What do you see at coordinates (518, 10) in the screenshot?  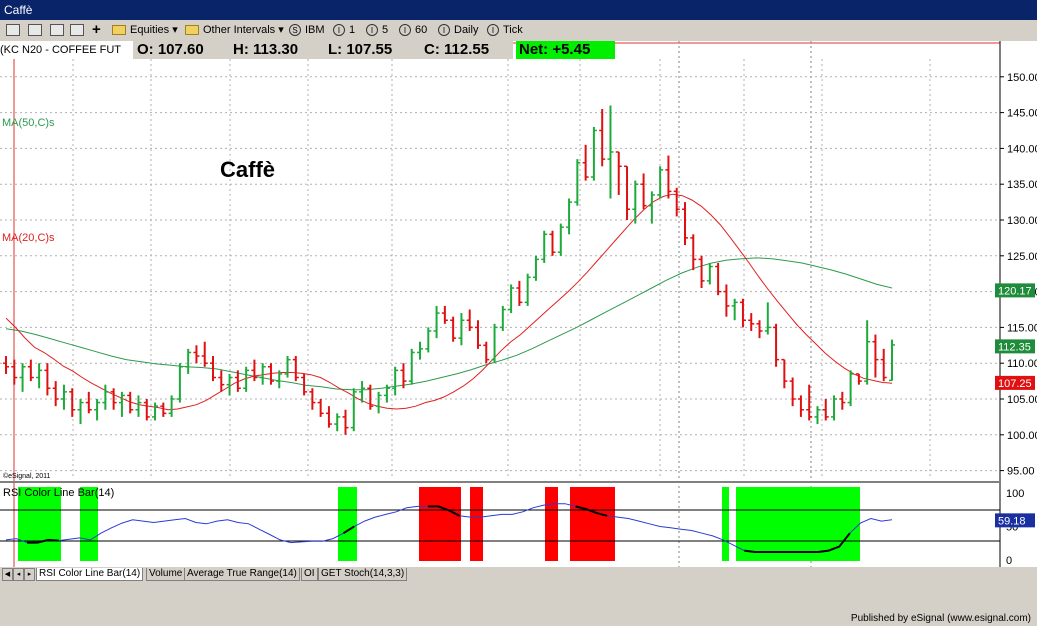 I see `window-title-bar: Caffè` at bounding box center [518, 10].